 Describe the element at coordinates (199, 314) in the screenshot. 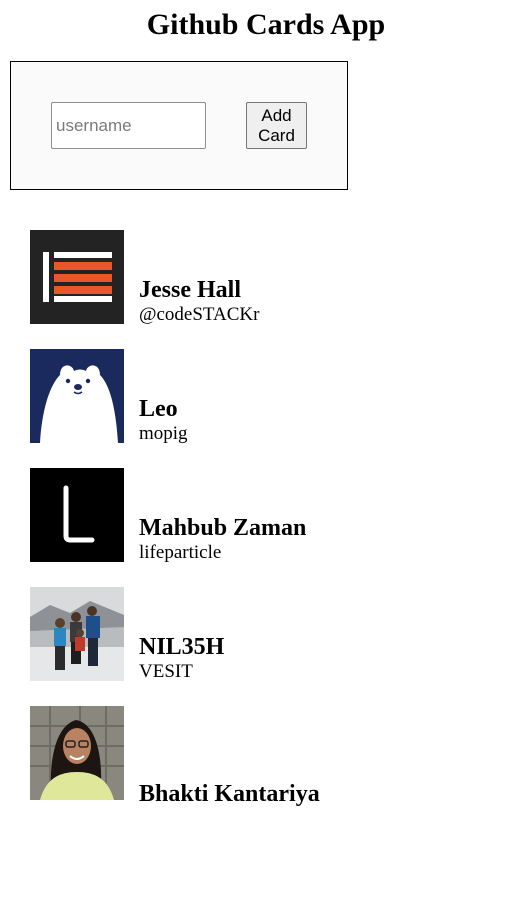

I see `user-company: @codeSTACKr` at that location.